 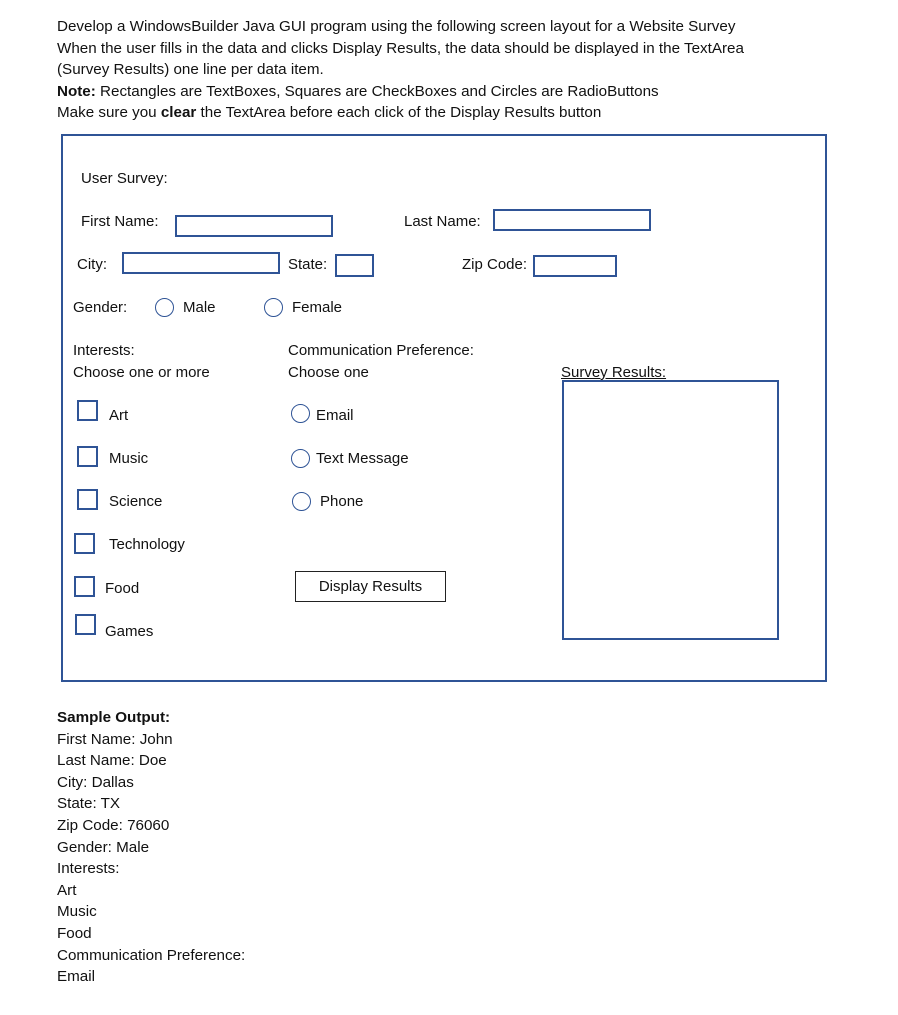 I want to click on comm-text-message-radio, so click(x=300, y=458).